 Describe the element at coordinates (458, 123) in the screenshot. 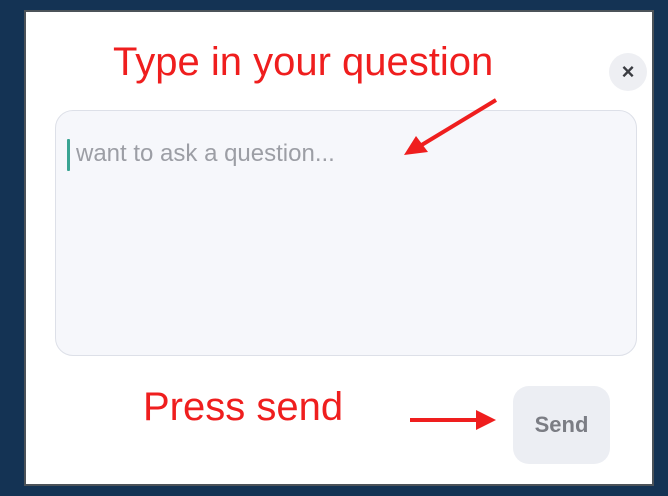

I see `arrow-to-input` at that location.